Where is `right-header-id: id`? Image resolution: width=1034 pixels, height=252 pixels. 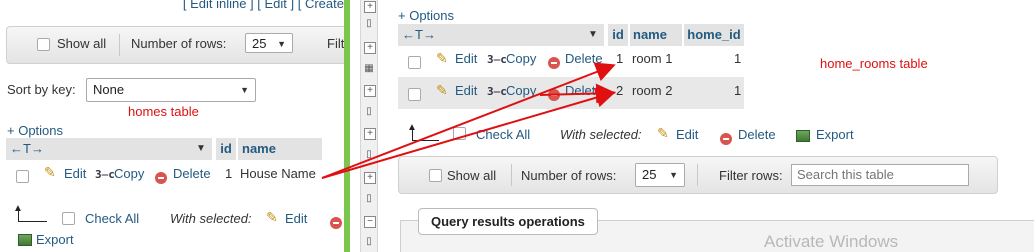
right-header-id: id is located at coordinates (618, 35).